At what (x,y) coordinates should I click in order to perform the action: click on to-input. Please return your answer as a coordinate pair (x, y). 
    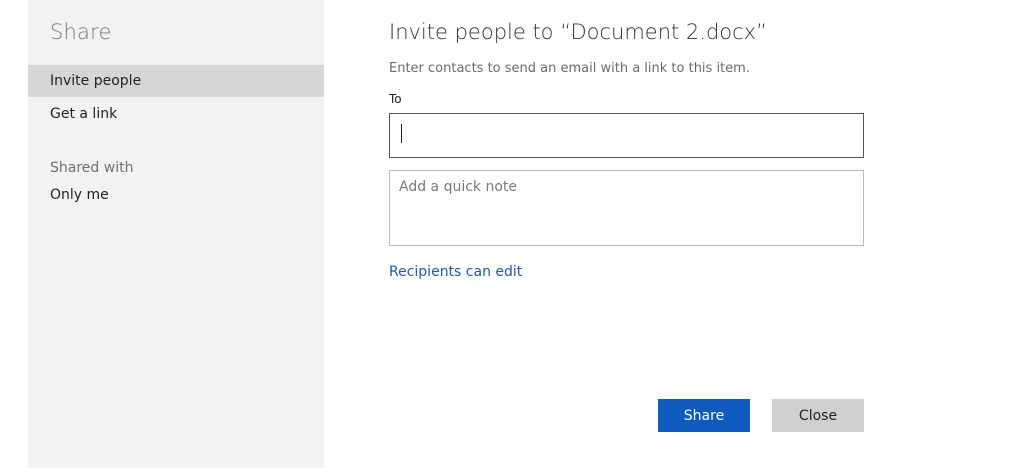
    Looking at the image, I should click on (626, 135).